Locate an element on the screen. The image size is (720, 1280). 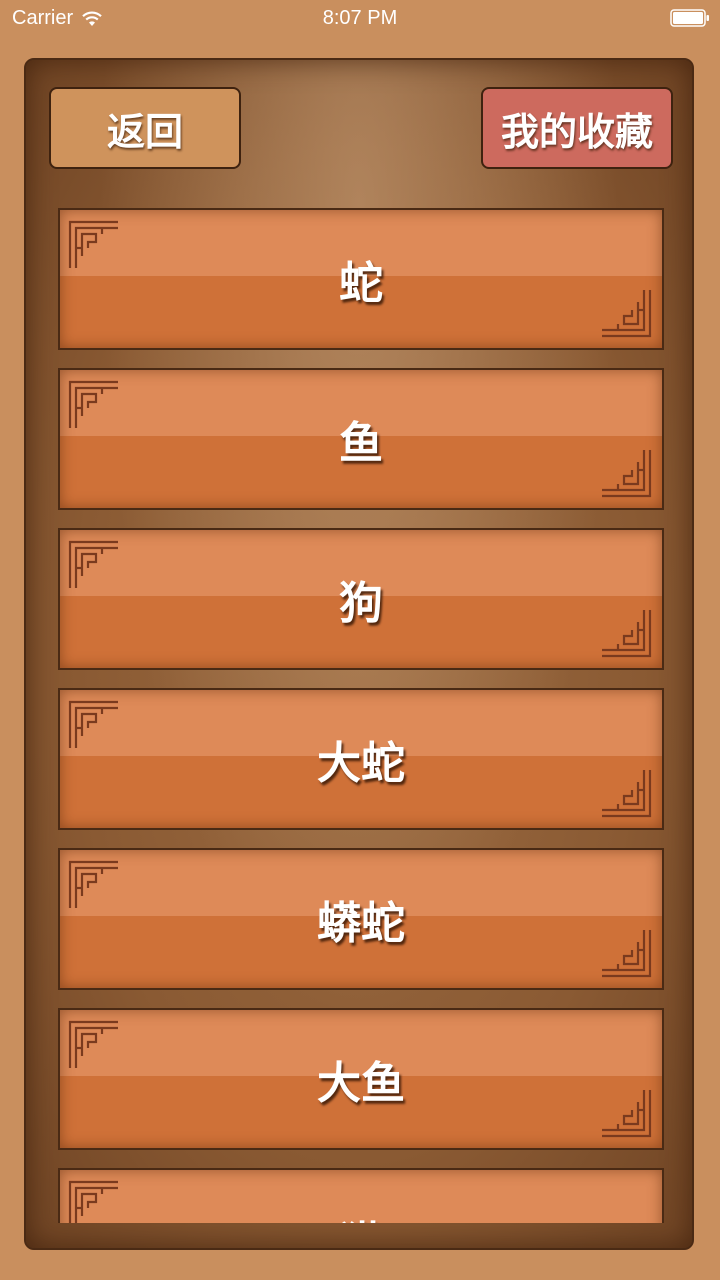
status-bar: Carrier 8:07 PM is located at coordinates (360, 19).